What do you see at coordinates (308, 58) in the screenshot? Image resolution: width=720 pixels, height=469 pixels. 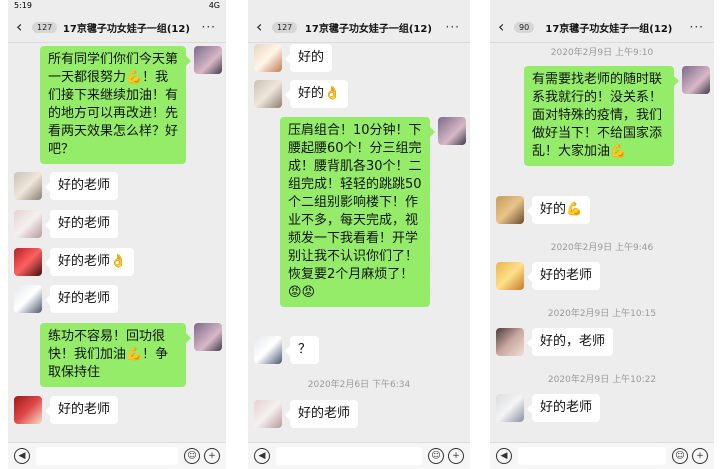 I see `message-bubble: 好的` at bounding box center [308, 58].